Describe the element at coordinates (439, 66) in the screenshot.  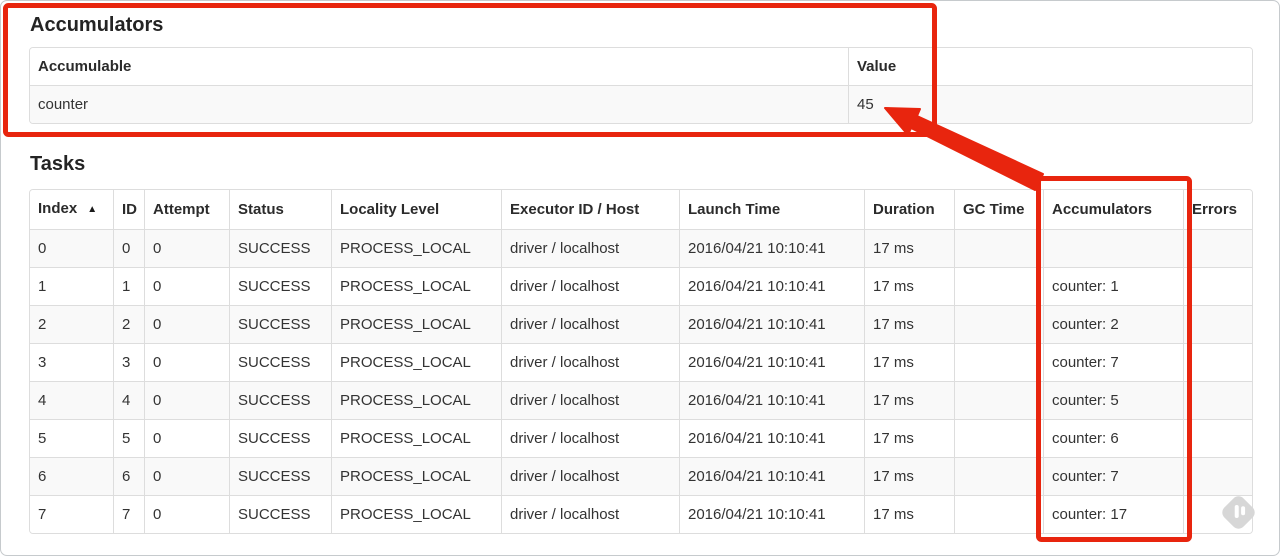
I see `column-header-accumulable: Accumulable` at that location.